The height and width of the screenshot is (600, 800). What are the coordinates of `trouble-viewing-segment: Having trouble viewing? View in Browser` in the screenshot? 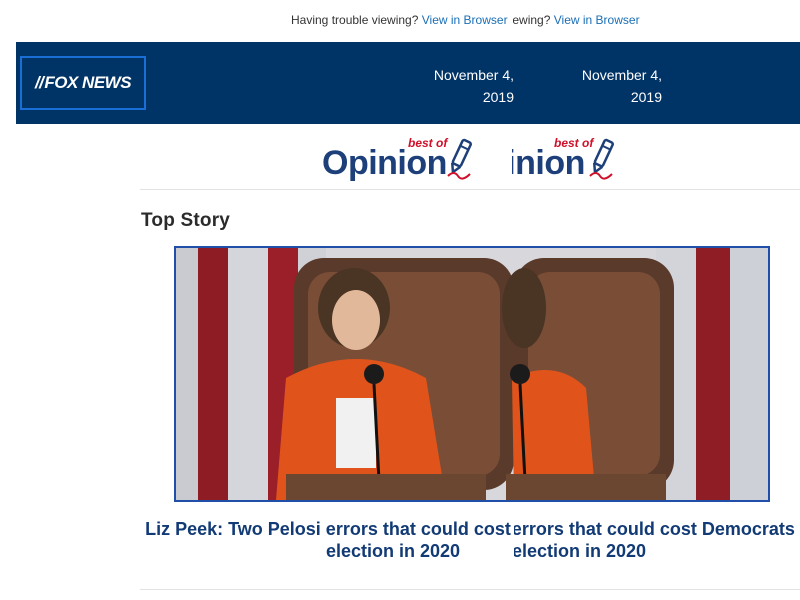 It's located at (402, 20).